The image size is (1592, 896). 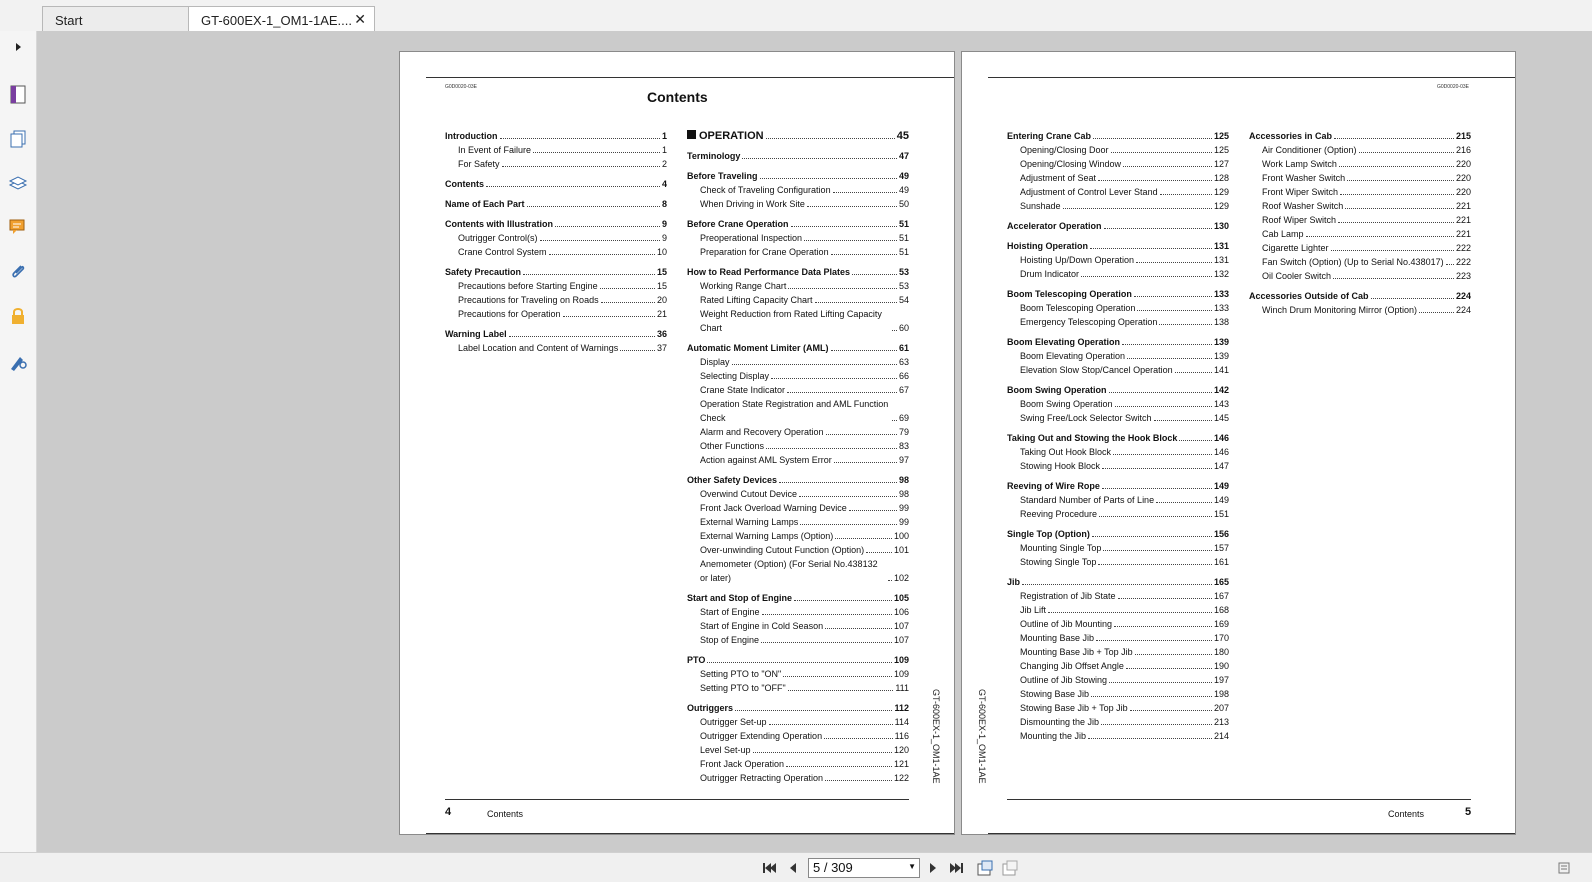 I want to click on toc-entry: Crane State Indicator 67, so click(x=798, y=390).